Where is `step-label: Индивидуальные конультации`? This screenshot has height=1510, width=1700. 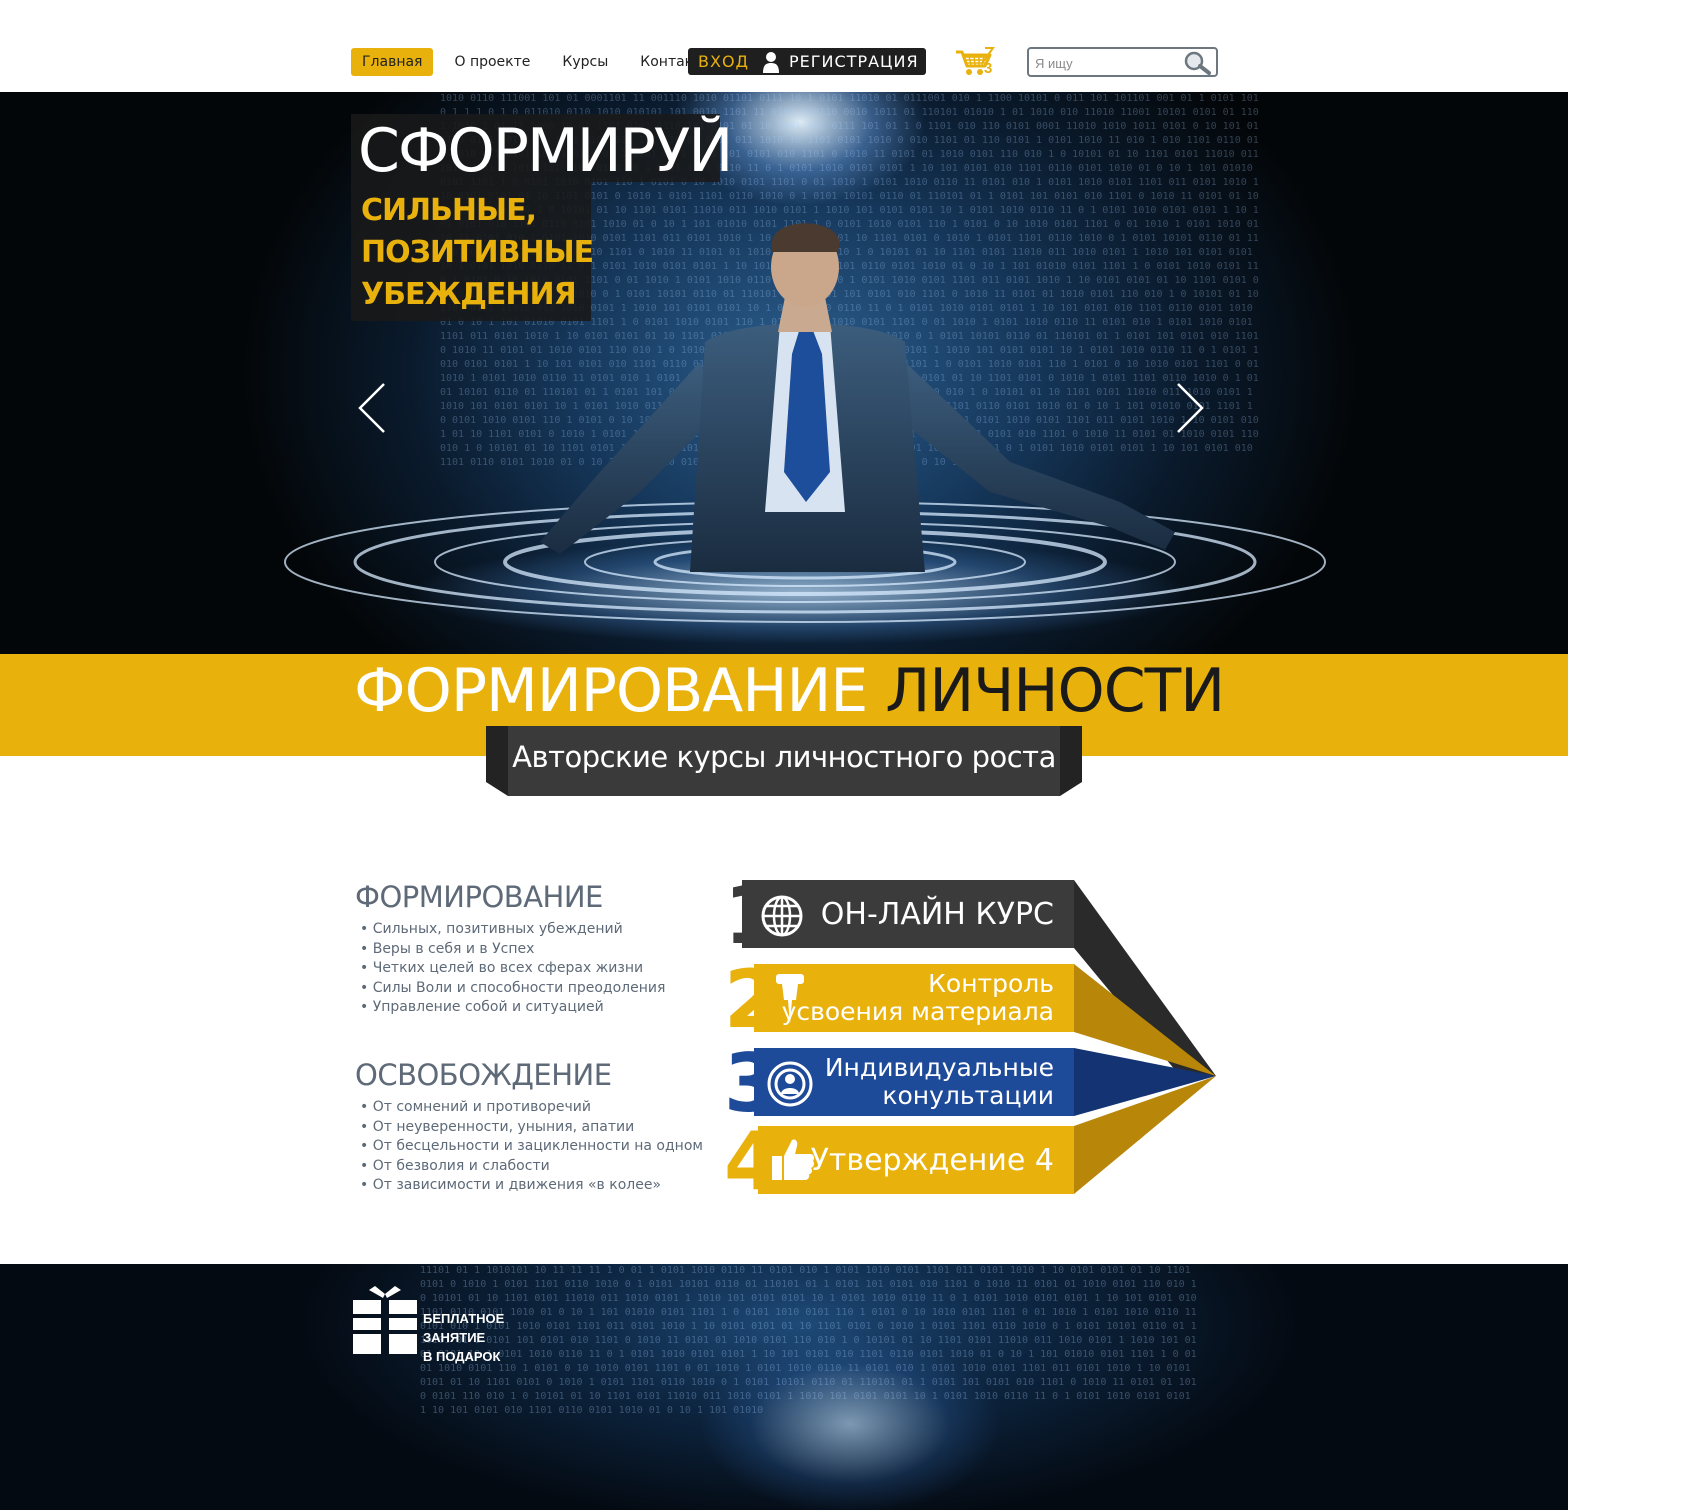 step-label: Индивидуальные конультации is located at coordinates (939, 1082).